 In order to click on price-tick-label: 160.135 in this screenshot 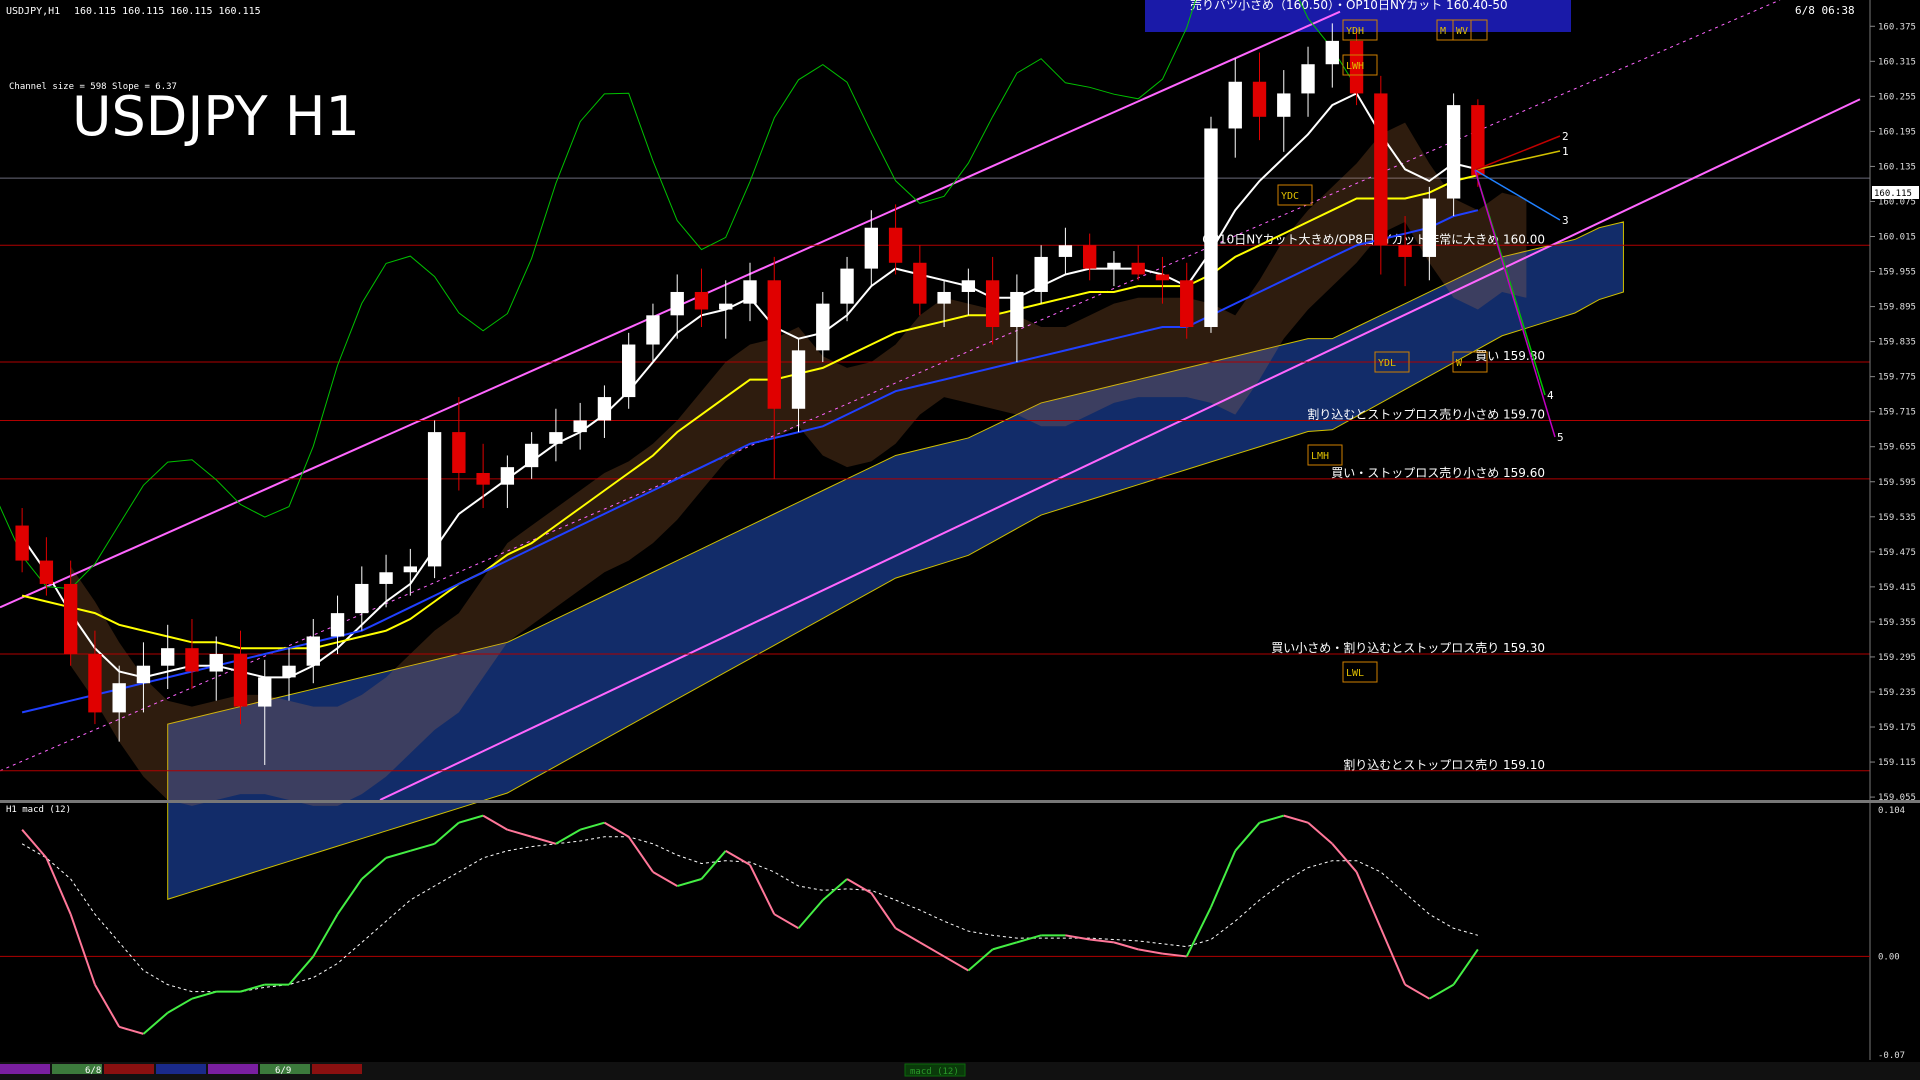, I will do `click(1897, 167)`.